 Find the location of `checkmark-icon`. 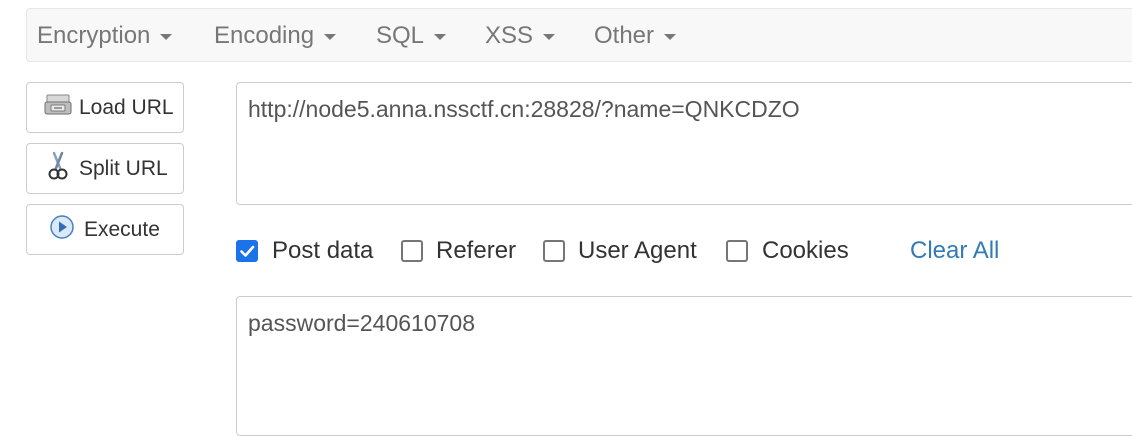

checkmark-icon is located at coordinates (247, 251).